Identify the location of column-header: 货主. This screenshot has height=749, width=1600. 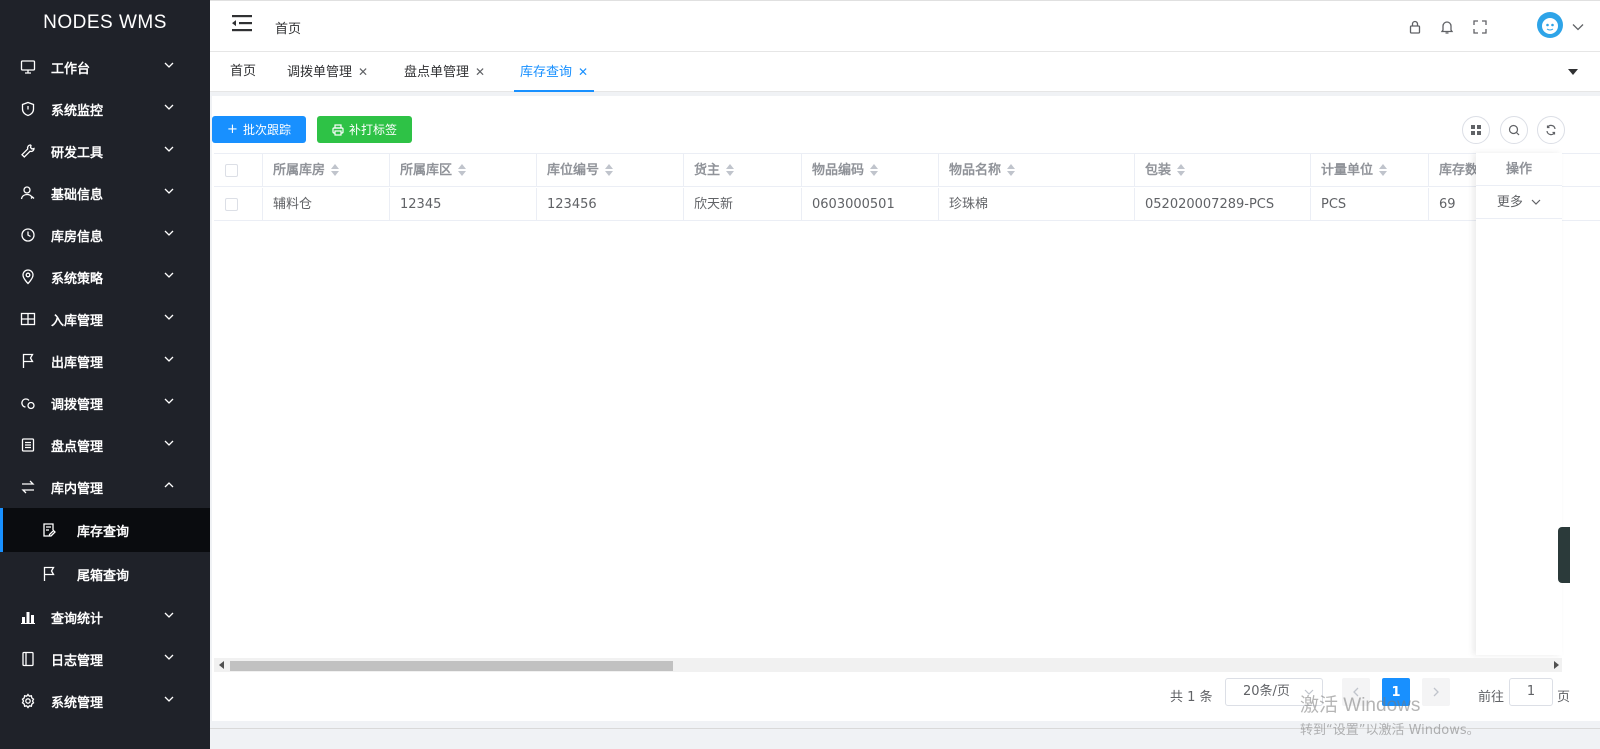
(743, 170).